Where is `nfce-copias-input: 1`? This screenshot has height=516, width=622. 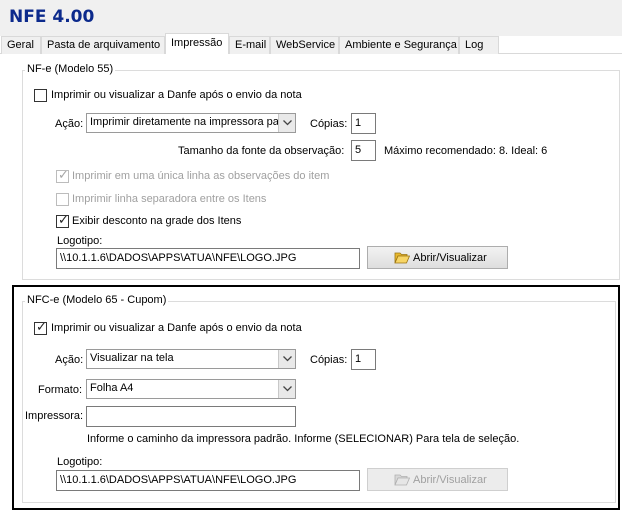 nfce-copias-input: 1 is located at coordinates (363, 359).